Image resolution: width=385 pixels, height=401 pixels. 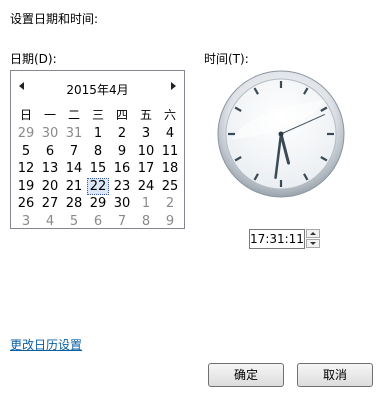 I want to click on calendar-day: 23, so click(x=122, y=187).